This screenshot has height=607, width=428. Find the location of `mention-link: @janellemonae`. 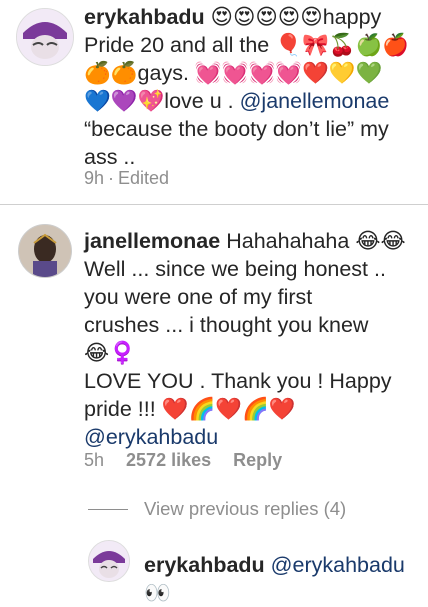

mention-link: @janellemonae is located at coordinates (315, 101).